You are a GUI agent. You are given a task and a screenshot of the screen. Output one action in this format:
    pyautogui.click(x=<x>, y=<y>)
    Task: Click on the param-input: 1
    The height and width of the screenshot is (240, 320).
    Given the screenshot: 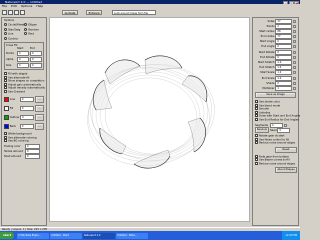 What is the action you would take?
    pyautogui.click(x=284, y=88)
    